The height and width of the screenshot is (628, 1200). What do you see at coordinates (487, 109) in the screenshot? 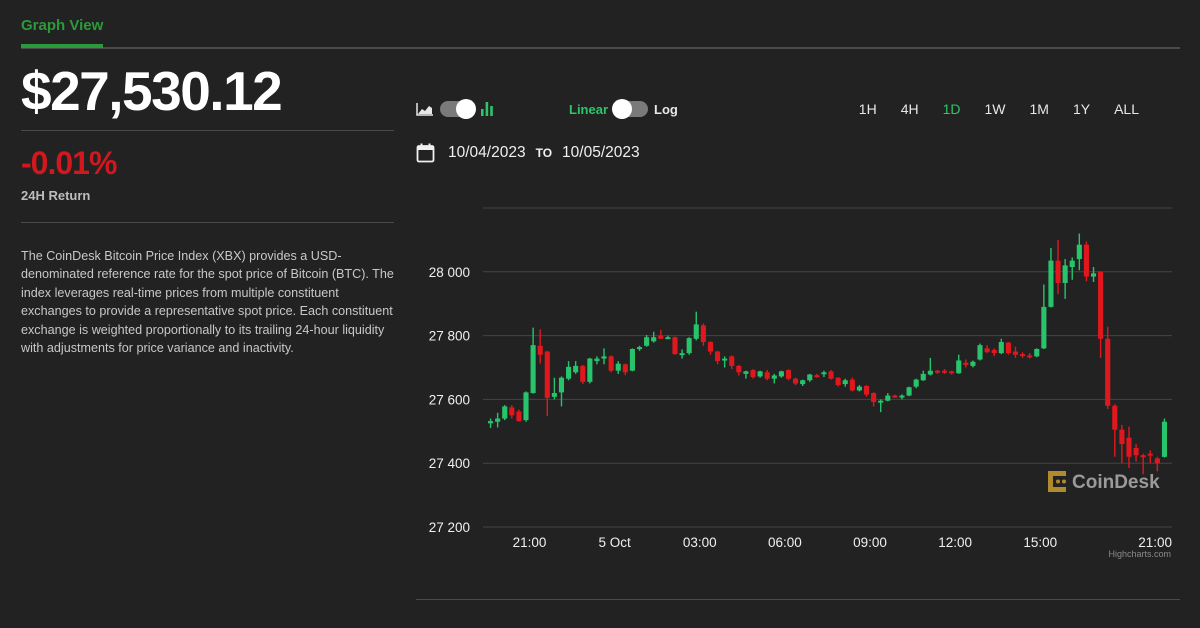
I see `candlestick-chart-icon` at bounding box center [487, 109].